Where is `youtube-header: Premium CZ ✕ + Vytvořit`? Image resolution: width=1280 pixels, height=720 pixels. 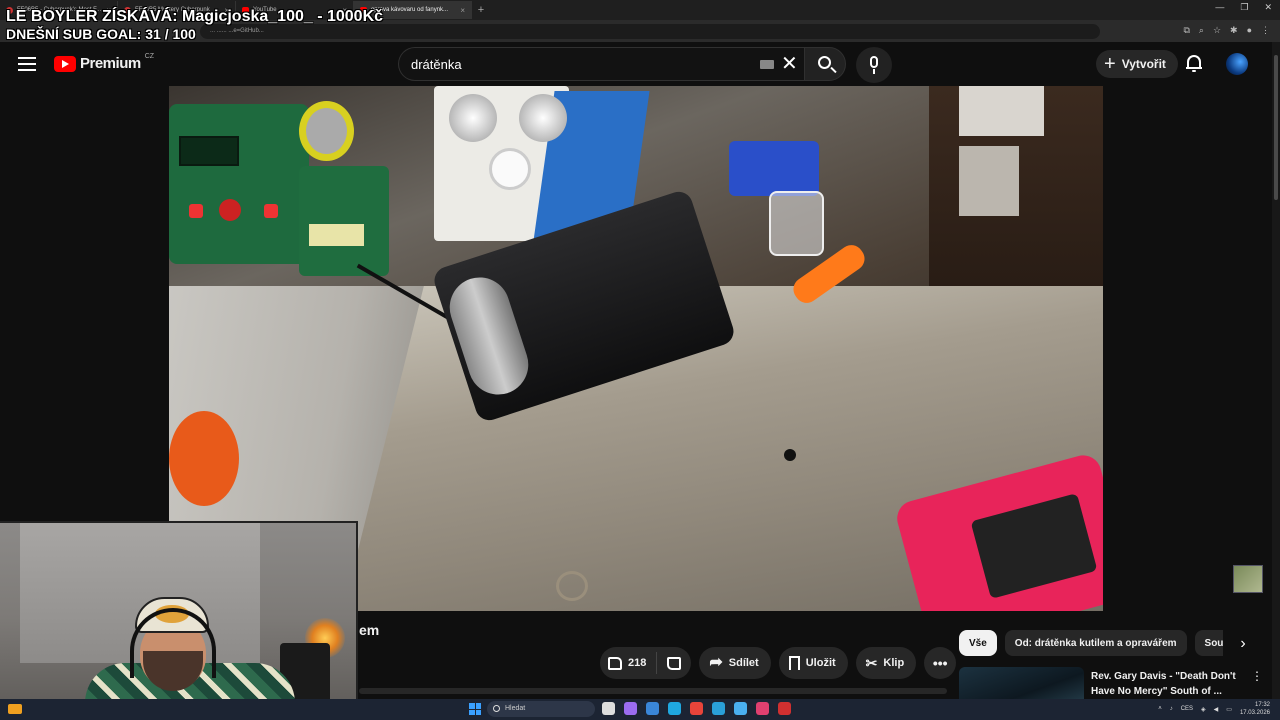
youtube-header: Premium CZ ✕ + Vytvořit is located at coordinates (640, 64).